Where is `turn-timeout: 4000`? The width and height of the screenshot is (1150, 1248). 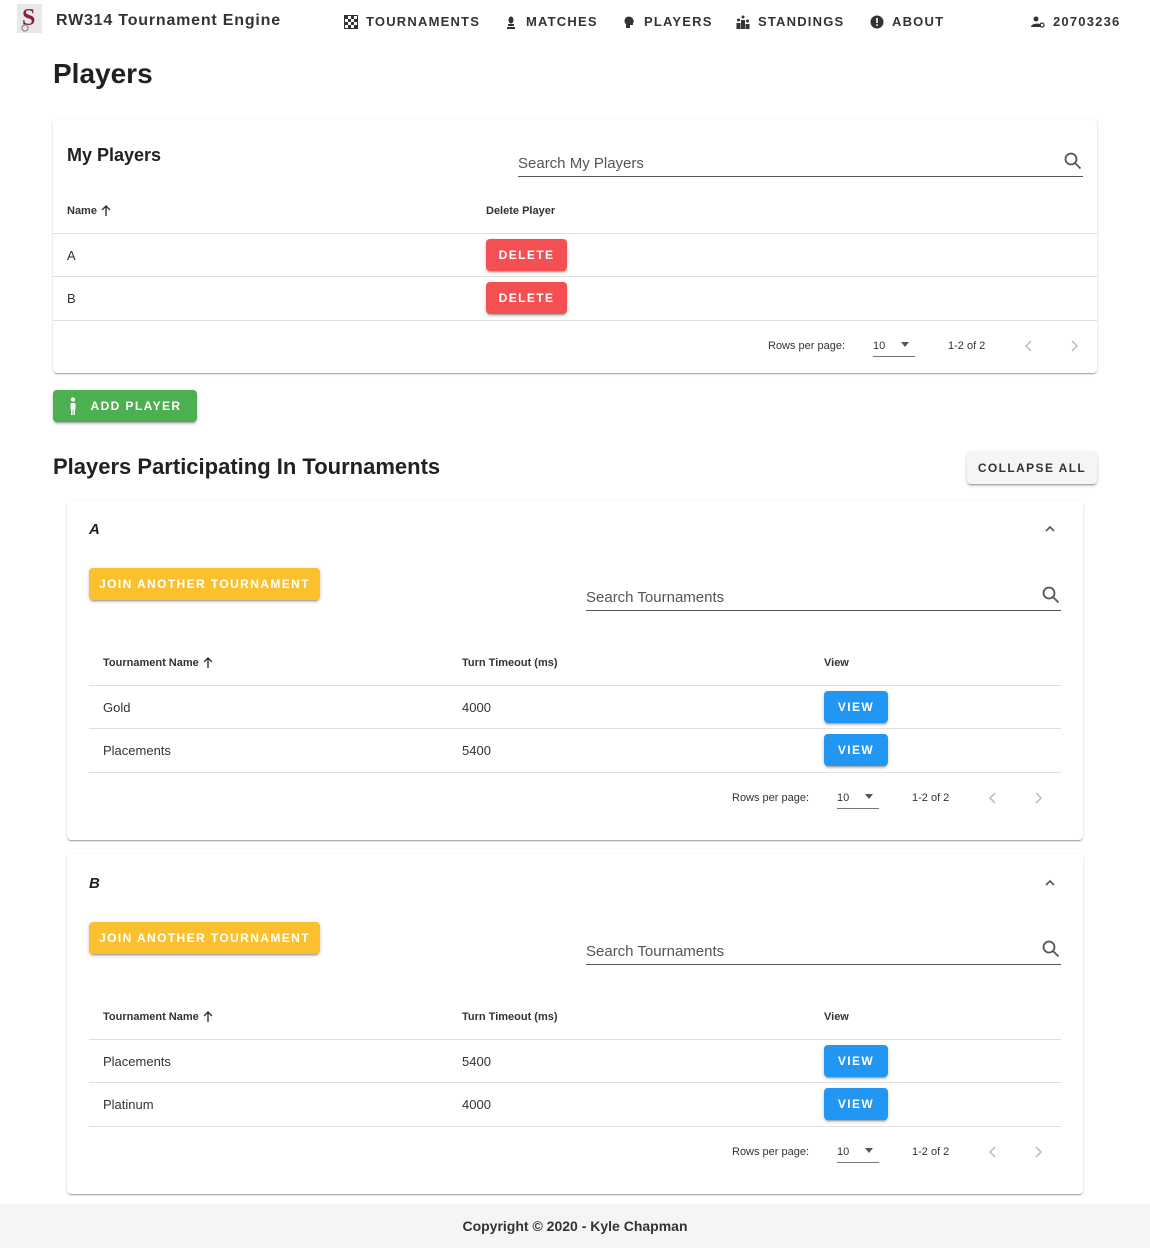 turn-timeout: 4000 is located at coordinates (476, 1104).